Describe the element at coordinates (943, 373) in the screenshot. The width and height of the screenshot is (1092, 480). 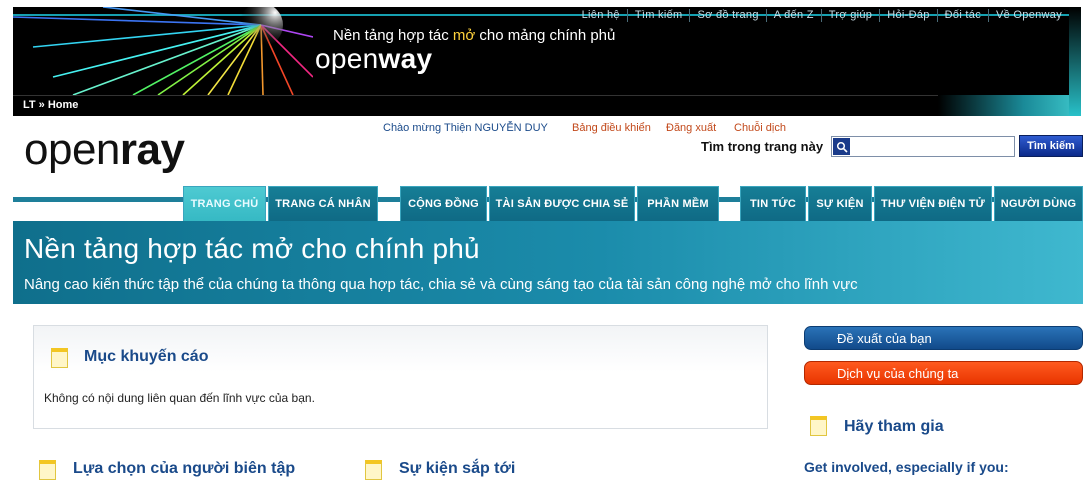
I see `services-button: Dịch vụ của chúng ta` at that location.